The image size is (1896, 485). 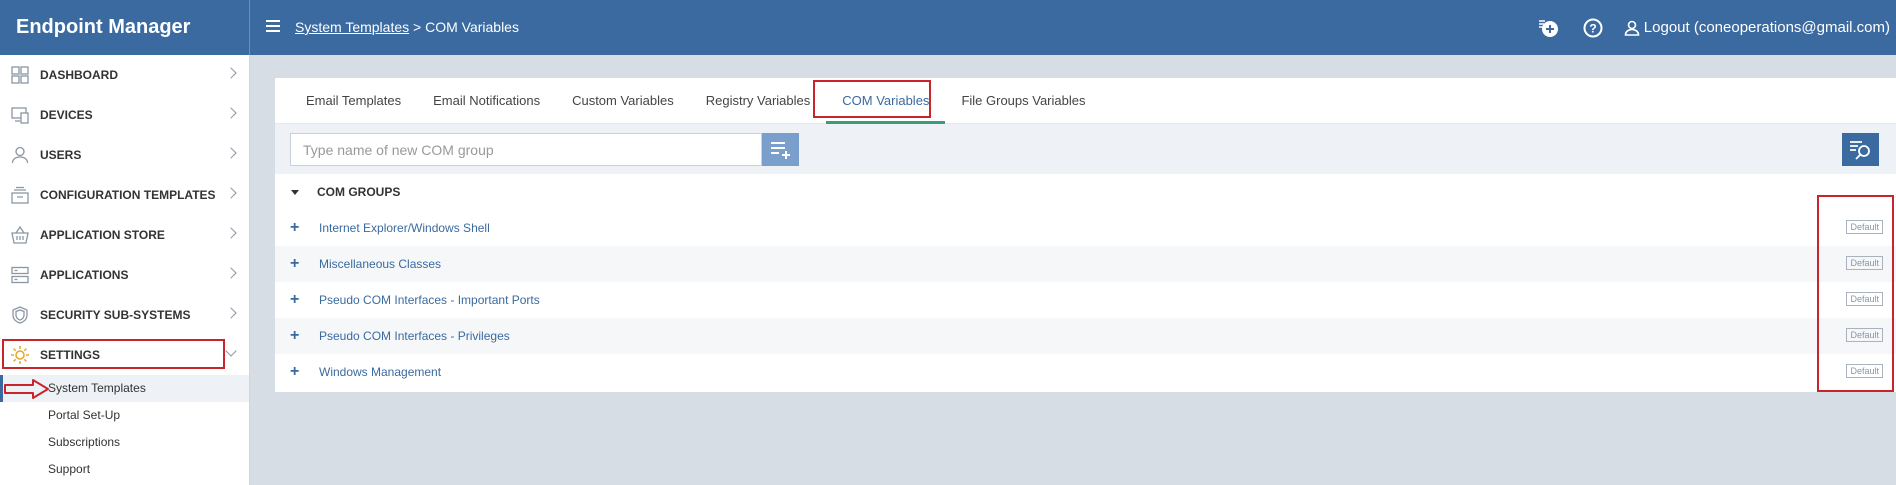 I want to click on add-list-icon, so click(x=780, y=150).